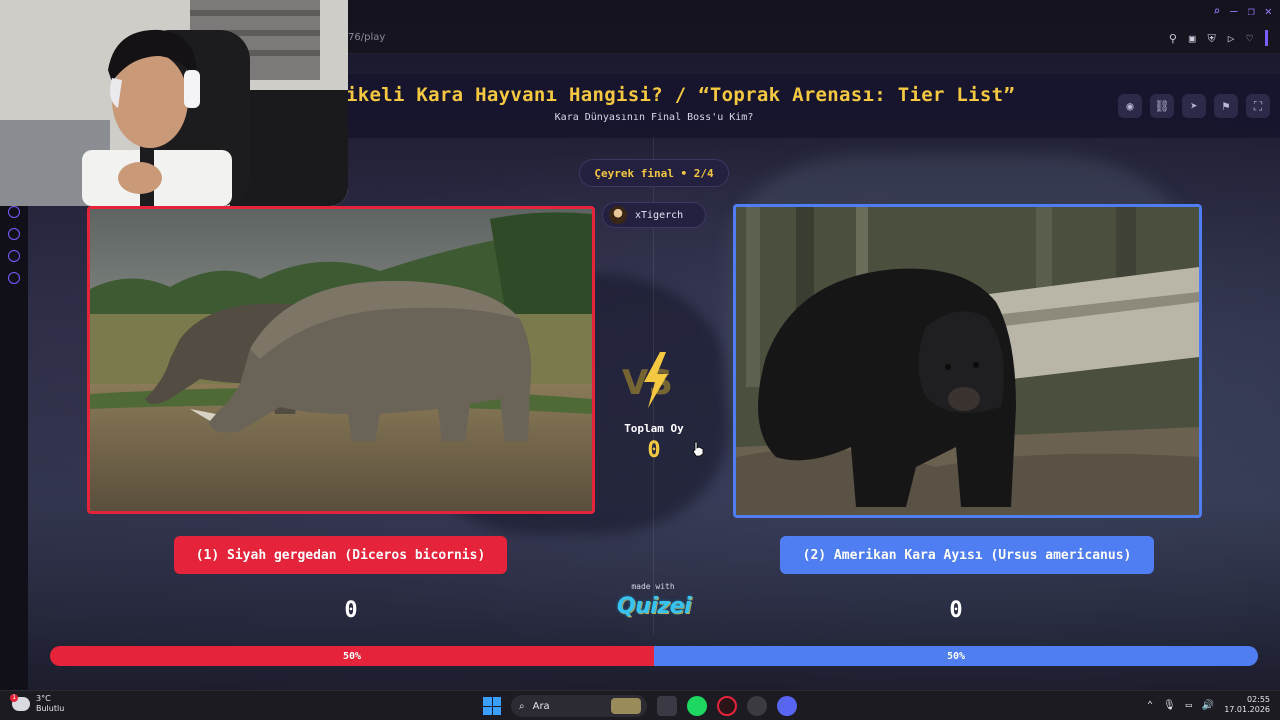 This screenshot has width=1280, height=720. What do you see at coordinates (340, 555) in the screenshot?
I see `choice-left-button: (1) Siyah gergedan (Diceros bicornis)` at bounding box center [340, 555].